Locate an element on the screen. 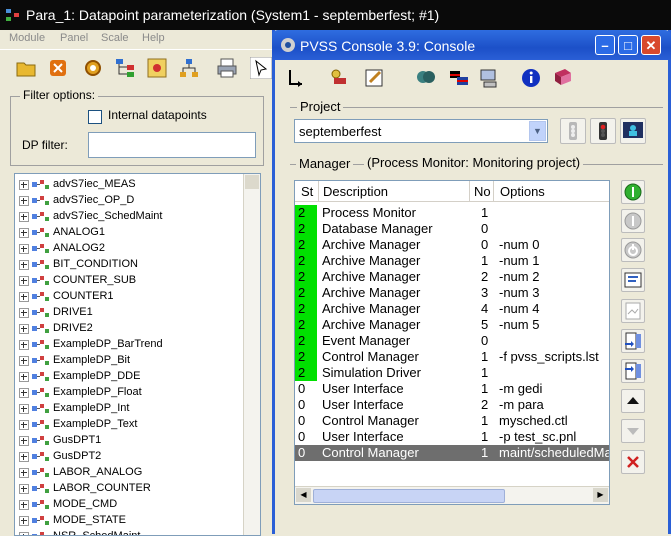 This screenshot has height=536, width=671. pointer-icon is located at coordinates (261, 68).